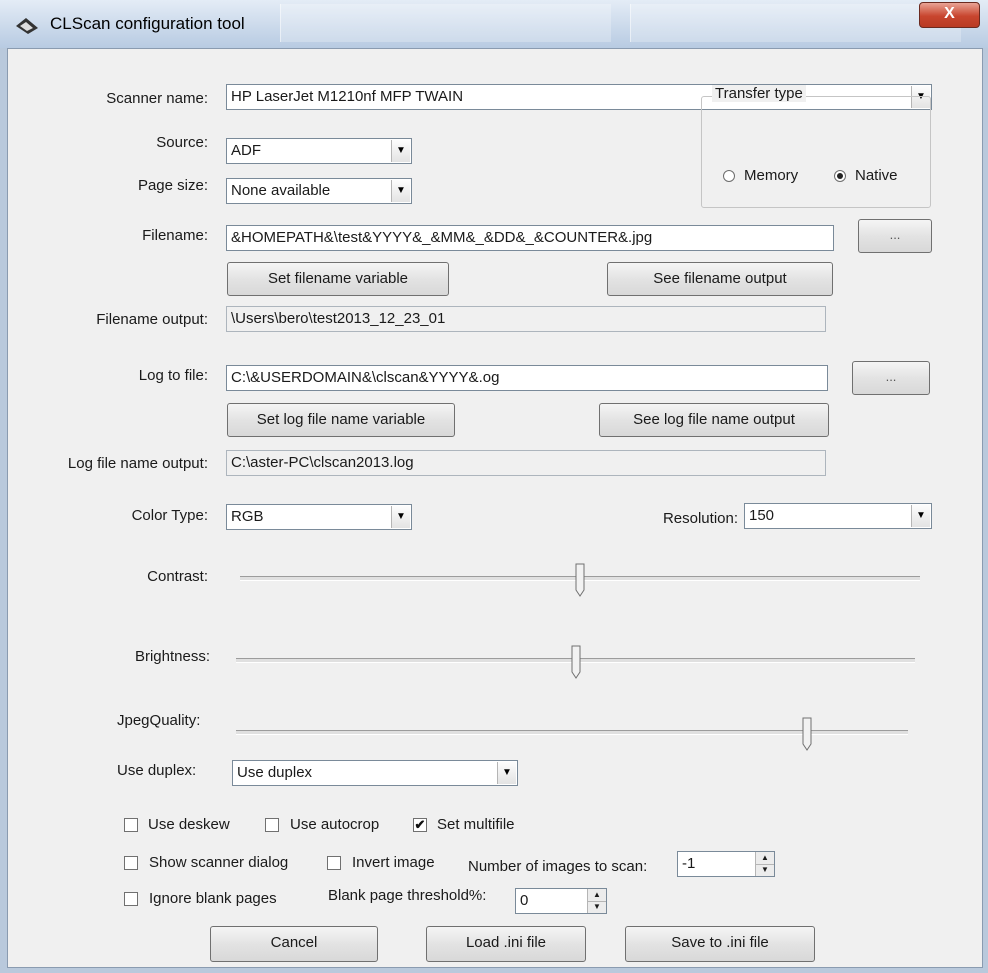 This screenshot has height=973, width=988. I want to click on window-title: CLScan configuration tool, so click(147, 23).